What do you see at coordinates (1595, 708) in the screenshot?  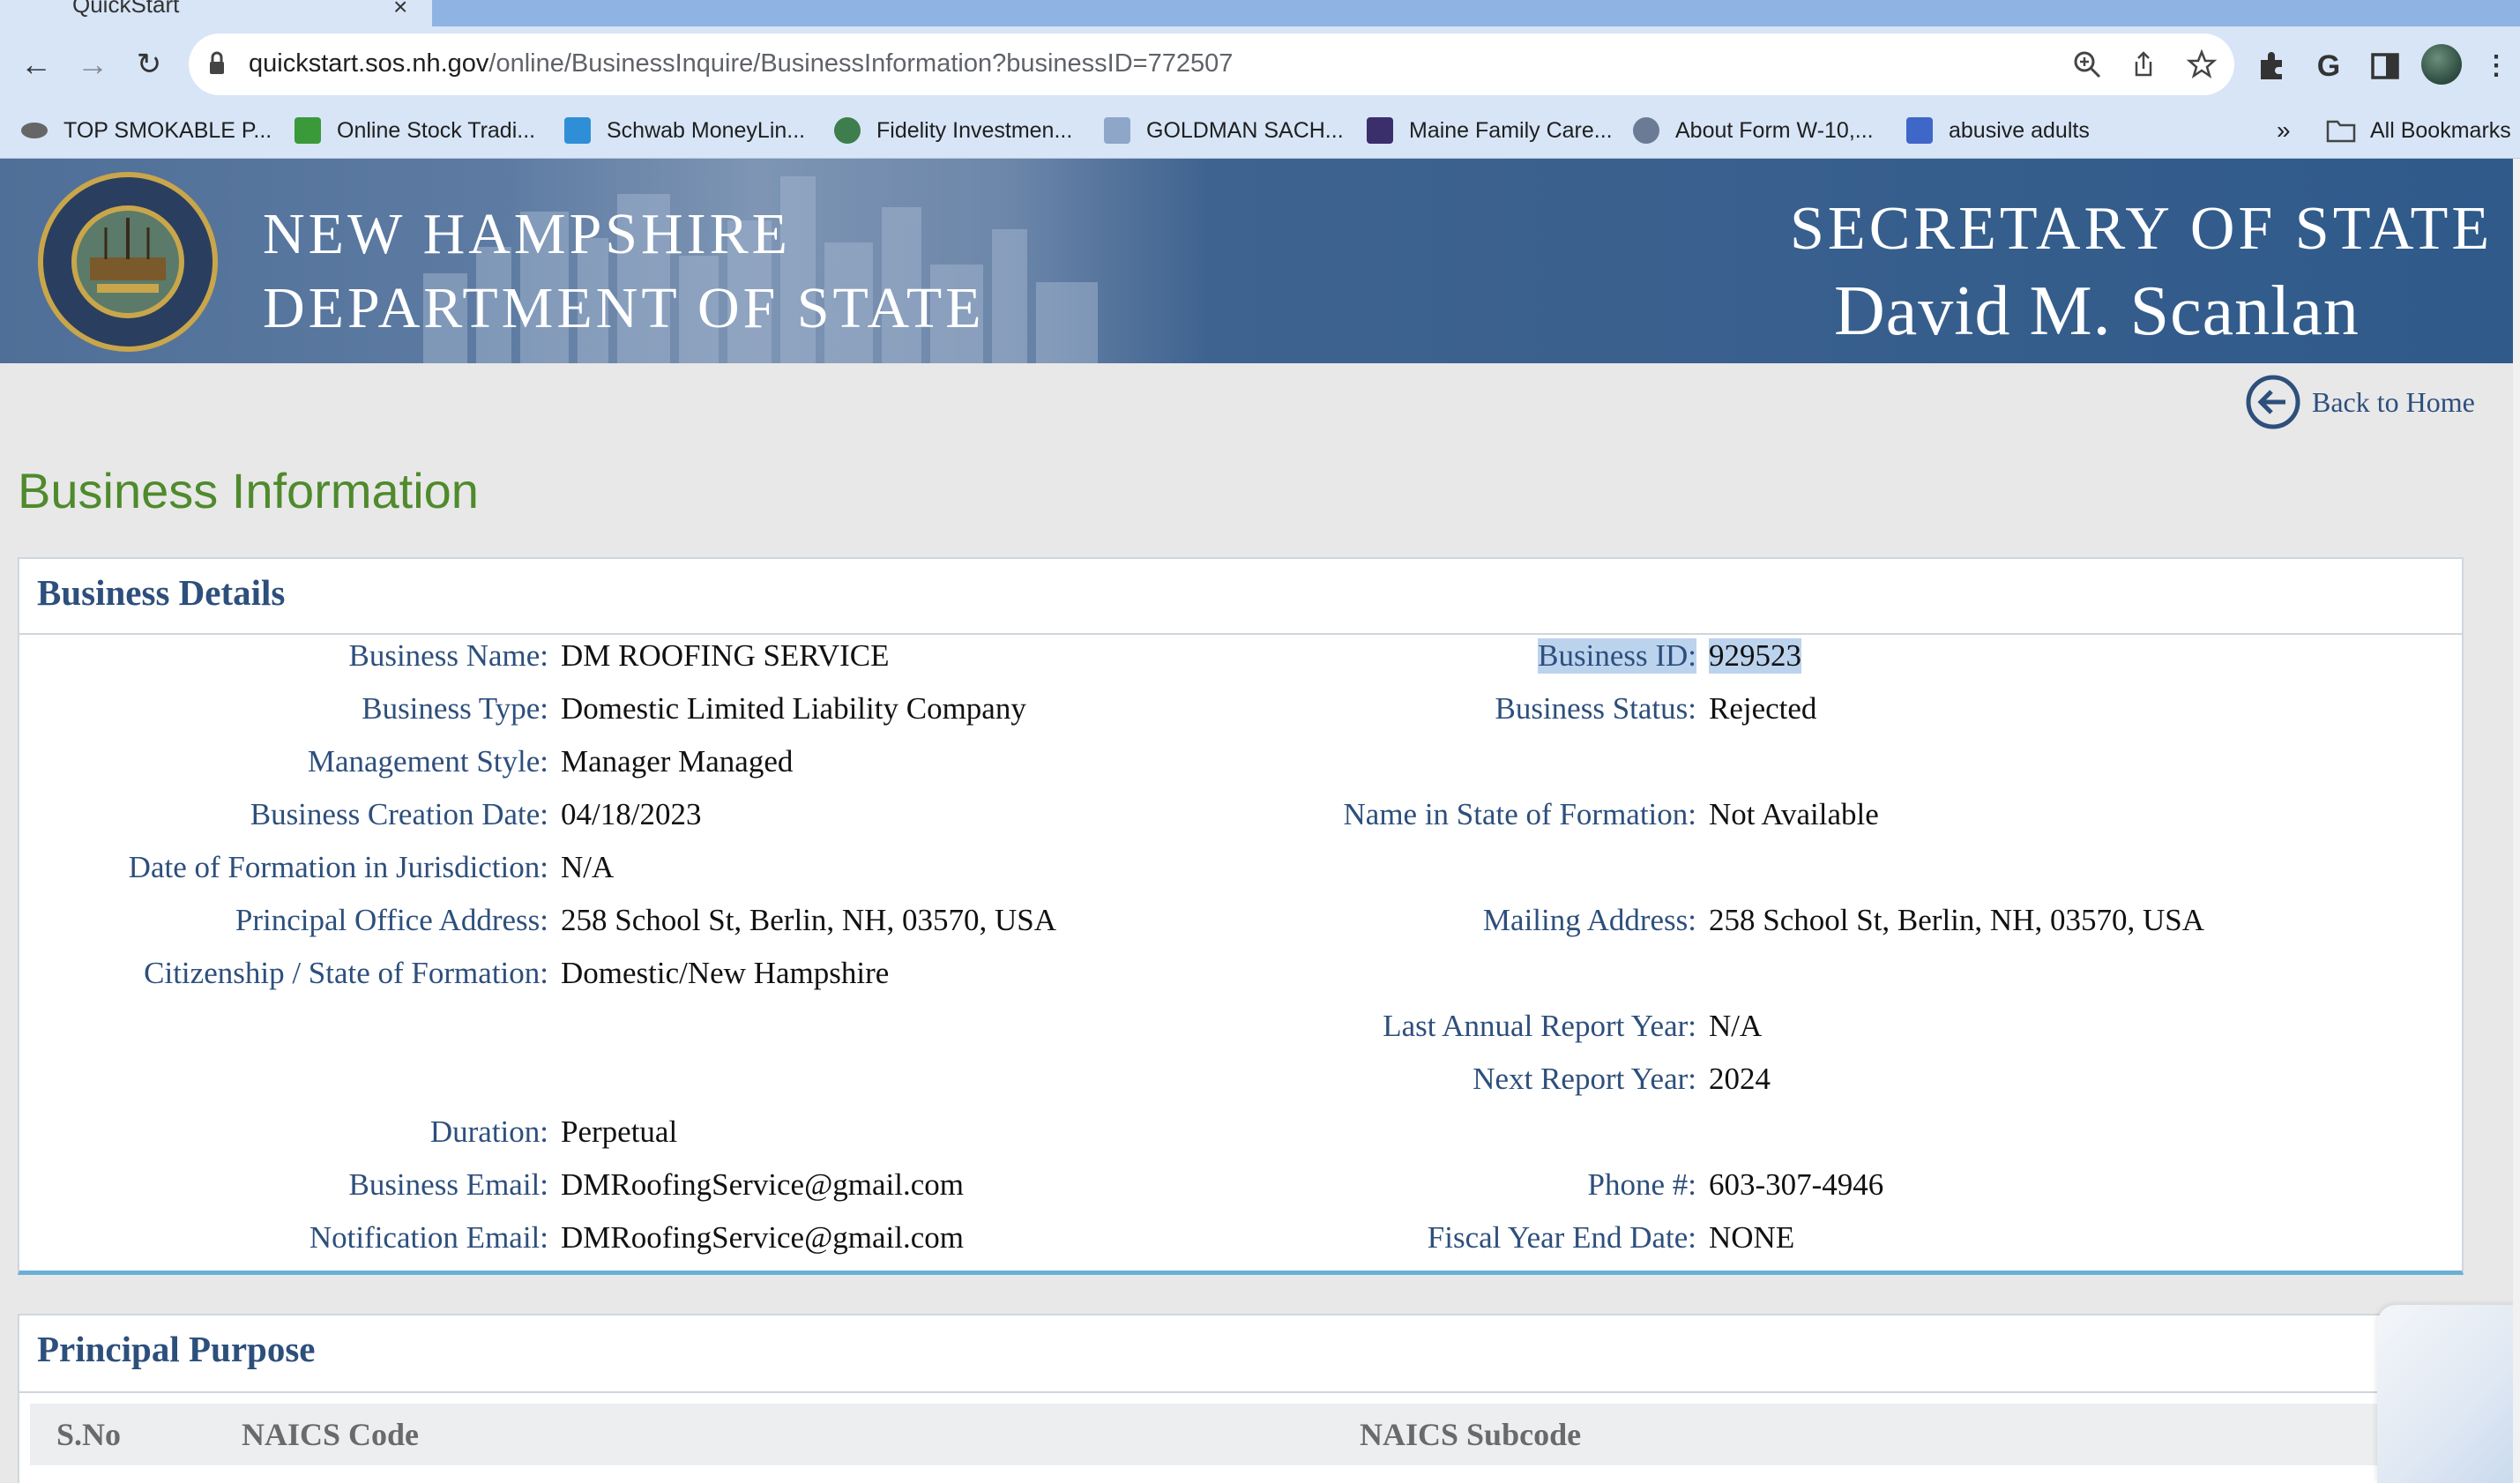 I see `field-label: Business Status:` at bounding box center [1595, 708].